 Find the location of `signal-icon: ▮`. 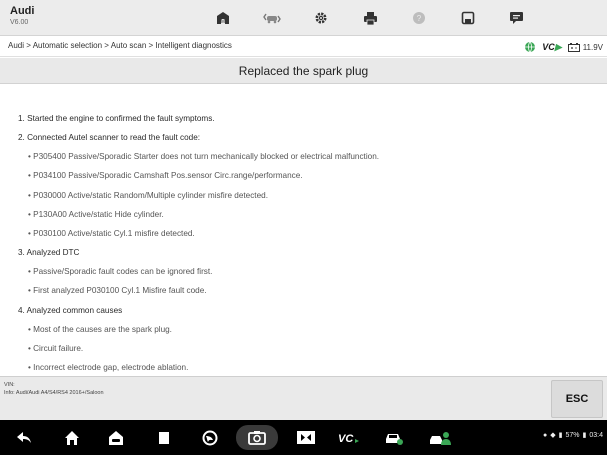

signal-icon: ▮ is located at coordinates (560, 435).